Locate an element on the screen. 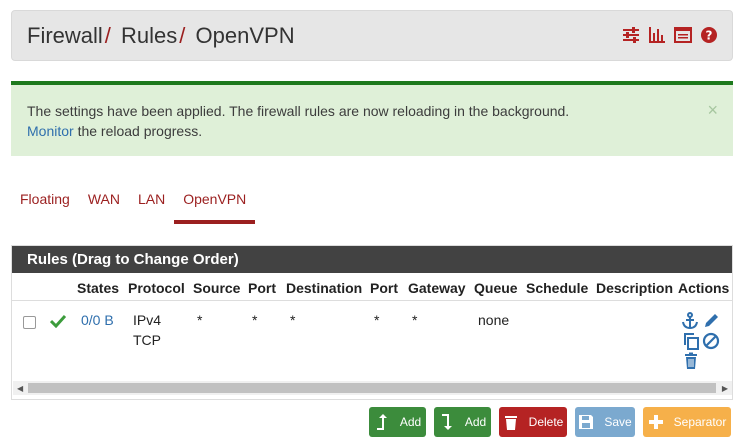 Image resolution: width=739 pixels, height=445 pixels. interface-tabs: Floating WAN LAN OpenVPN is located at coordinates (133, 206).